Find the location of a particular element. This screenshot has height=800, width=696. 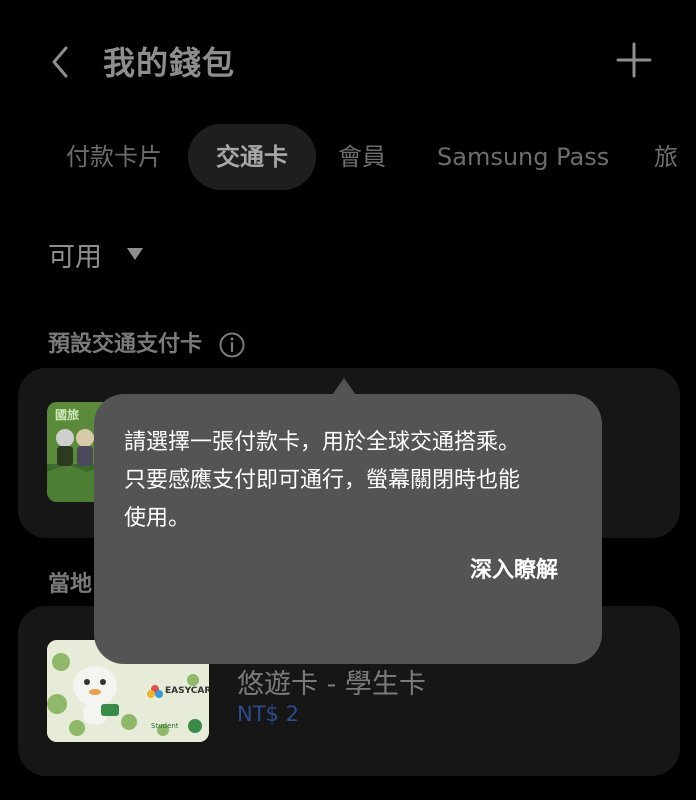

student-badge: Student is located at coordinates (165, 726).